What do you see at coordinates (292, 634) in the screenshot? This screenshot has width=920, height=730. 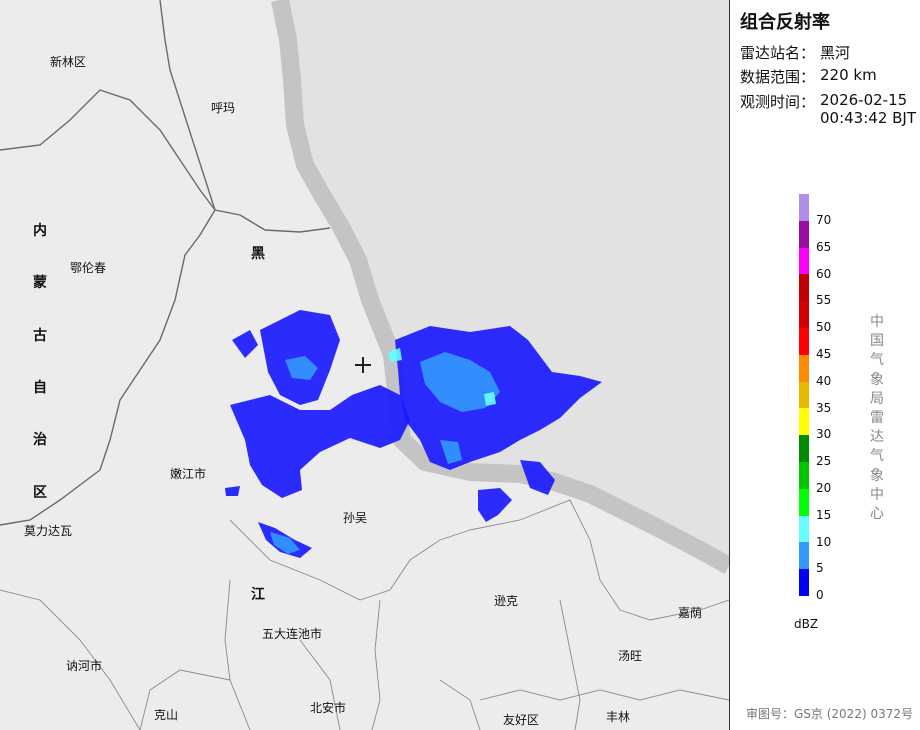 I see `place-label: 五大连池市` at bounding box center [292, 634].